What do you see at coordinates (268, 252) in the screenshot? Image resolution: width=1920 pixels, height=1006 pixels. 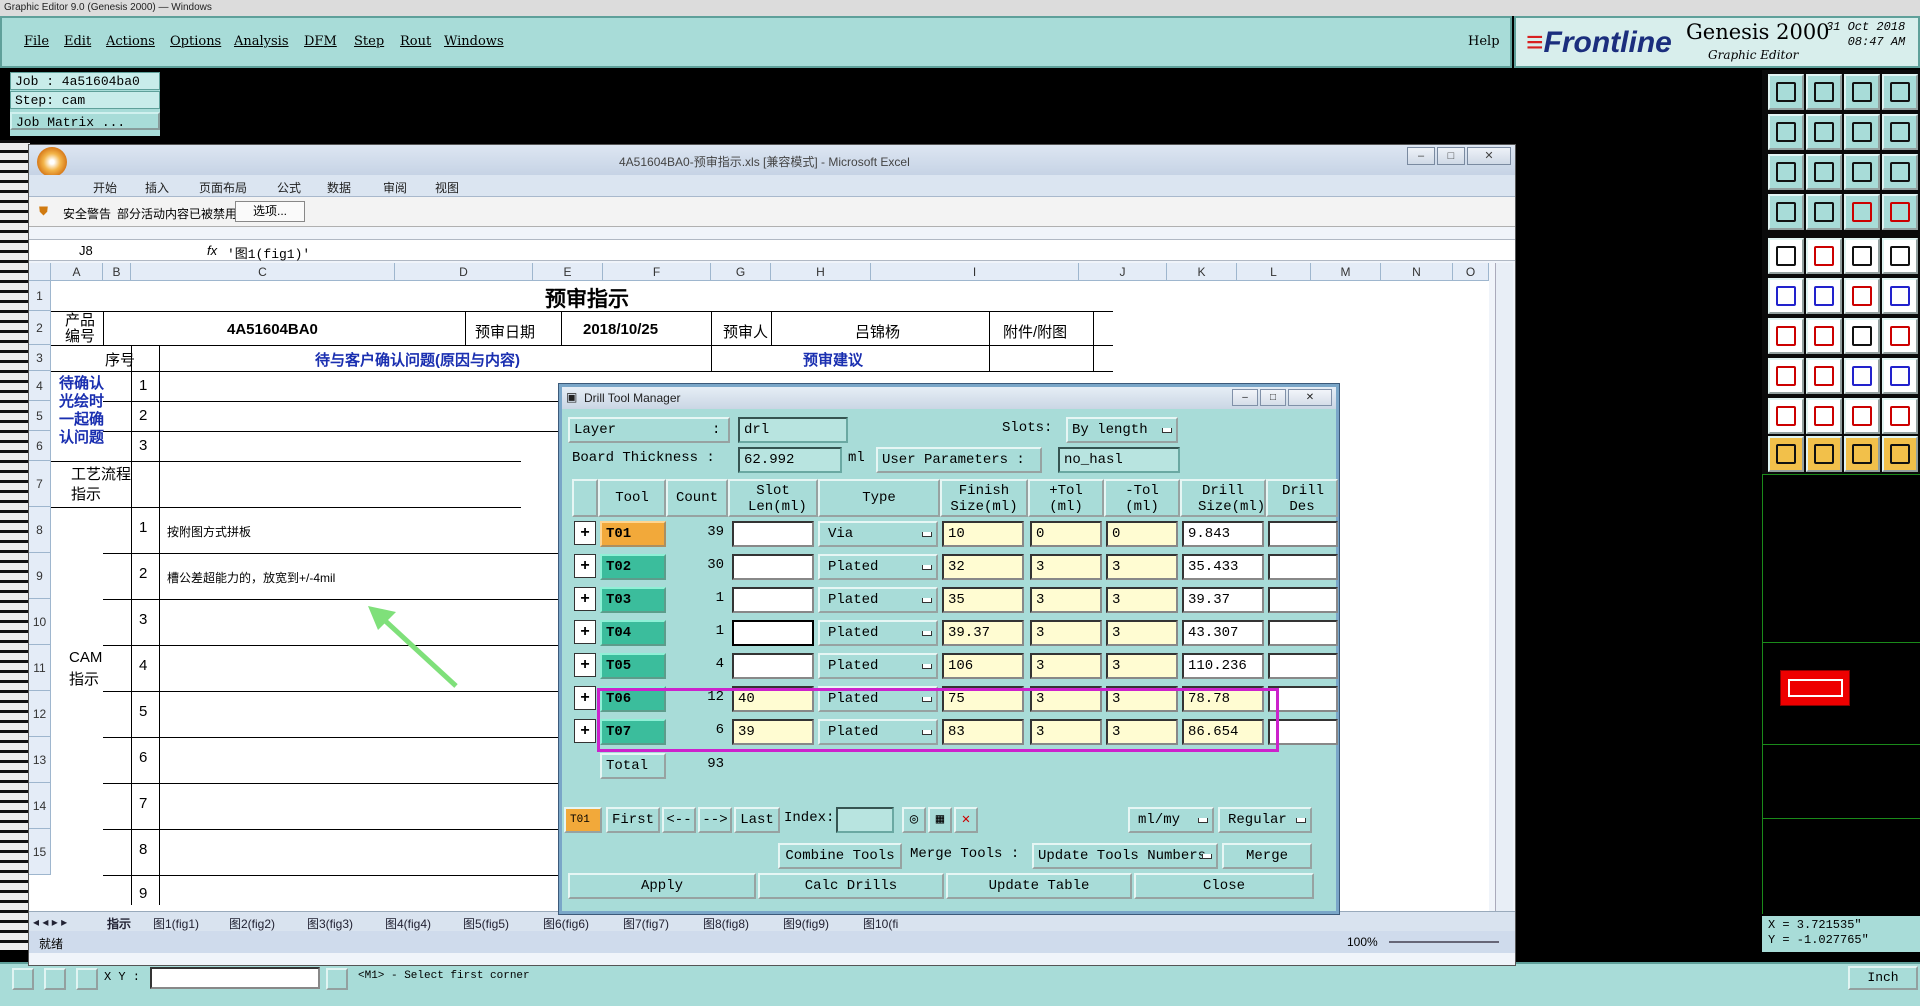 I see `formula-input: '图1(fig1)'` at bounding box center [268, 252].